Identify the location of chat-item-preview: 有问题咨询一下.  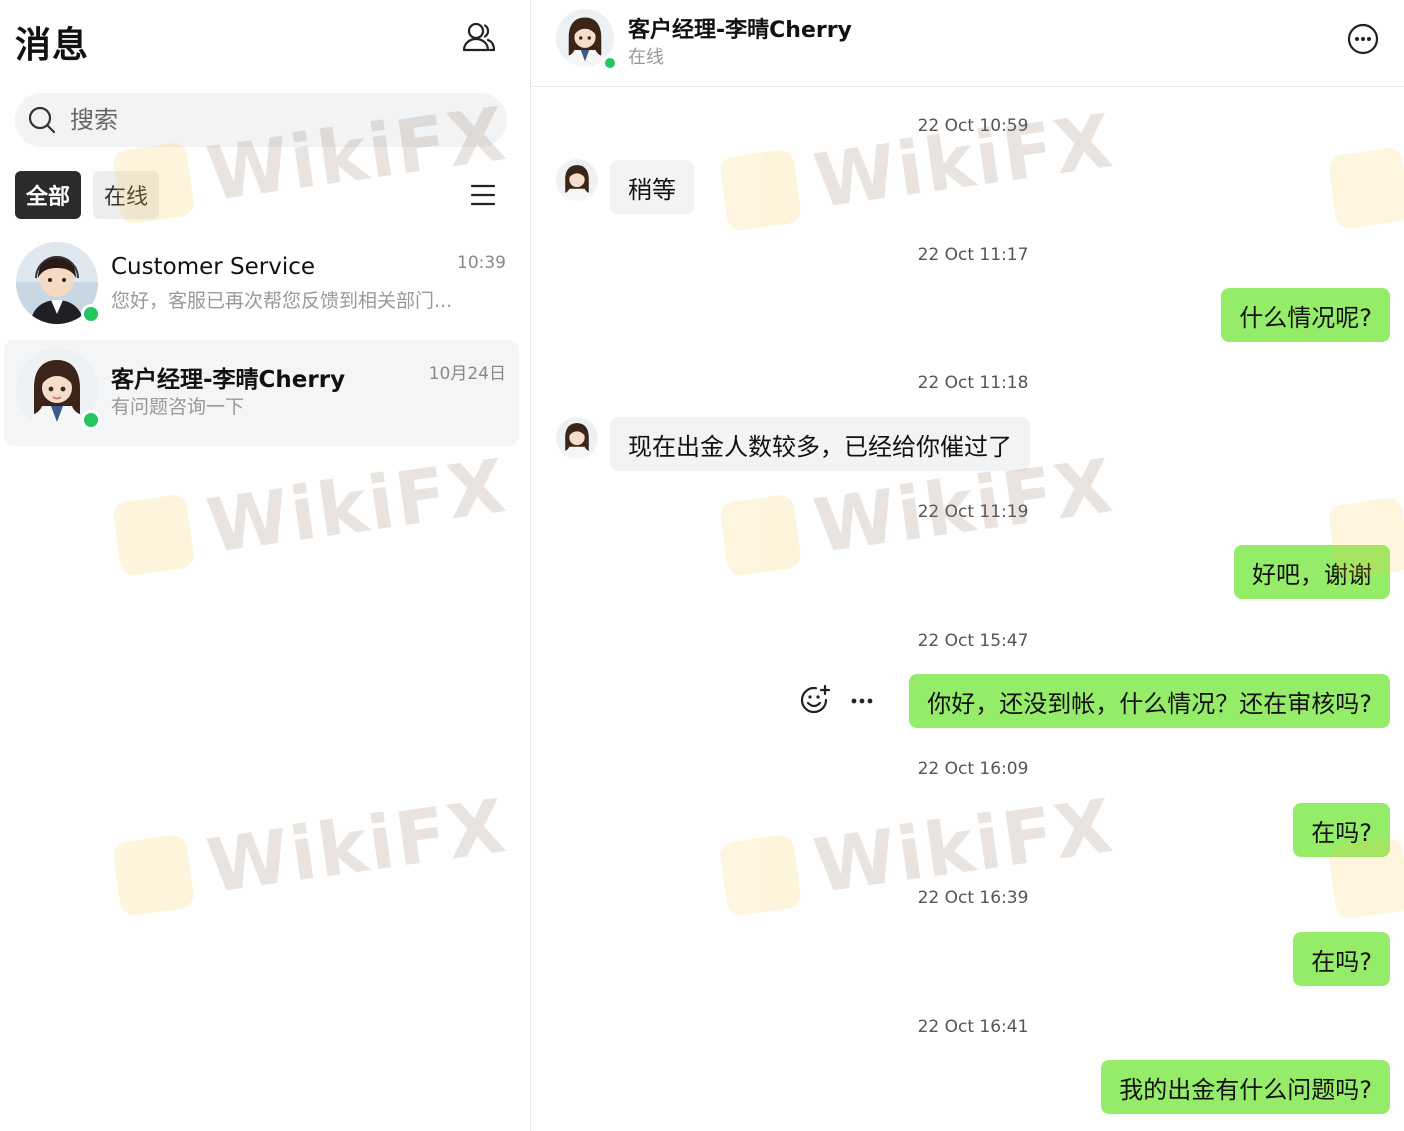
(178, 407).